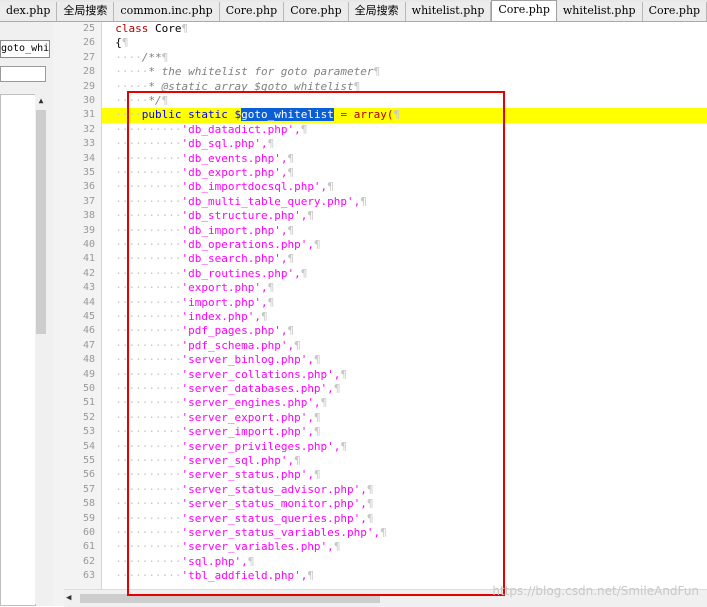 This screenshot has width=707, height=607. What do you see at coordinates (88, 100) in the screenshot?
I see `line-number: 30` at bounding box center [88, 100].